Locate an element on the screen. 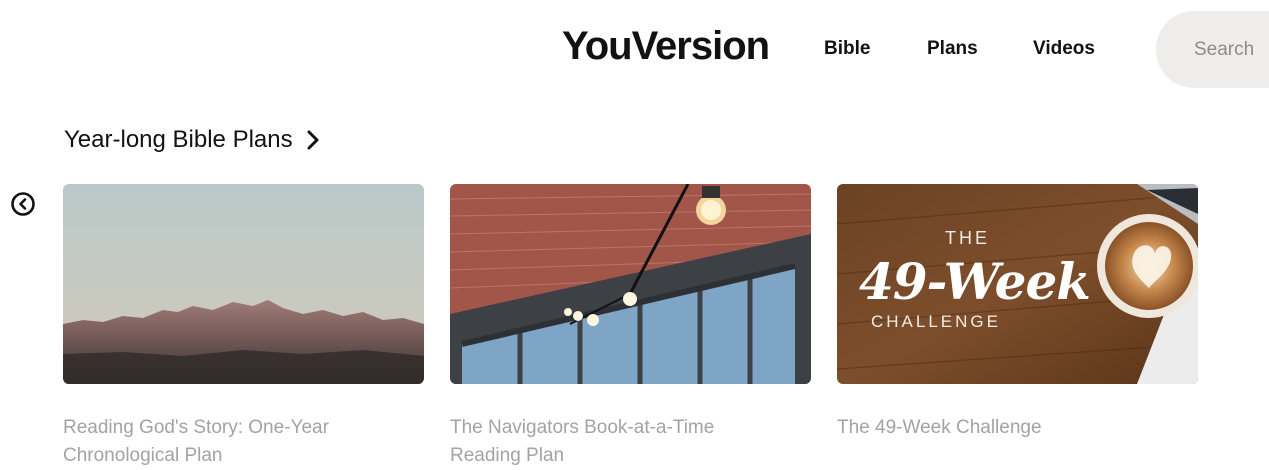 The width and height of the screenshot is (1269, 470). youversion-logo: YouVersion is located at coordinates (666, 46).